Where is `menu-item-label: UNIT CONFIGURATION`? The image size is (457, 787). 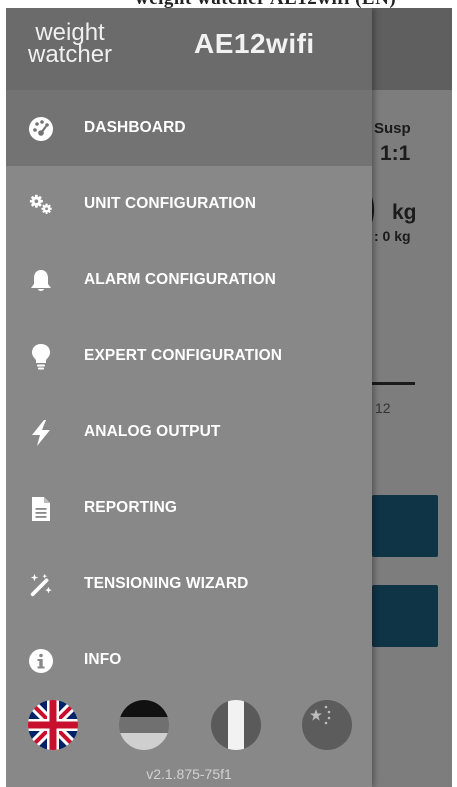
menu-item-label: UNIT CONFIGURATION is located at coordinates (170, 203).